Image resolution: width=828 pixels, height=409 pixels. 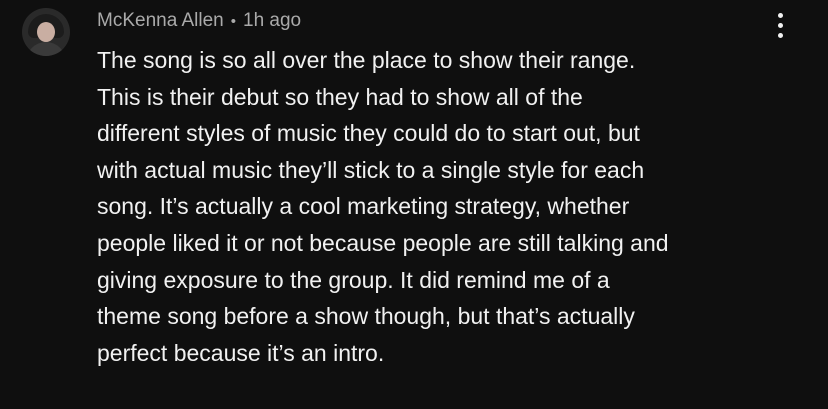 What do you see at coordinates (241, 352) in the screenshot?
I see `comment-line: perfect because it’s an intro.` at bounding box center [241, 352].